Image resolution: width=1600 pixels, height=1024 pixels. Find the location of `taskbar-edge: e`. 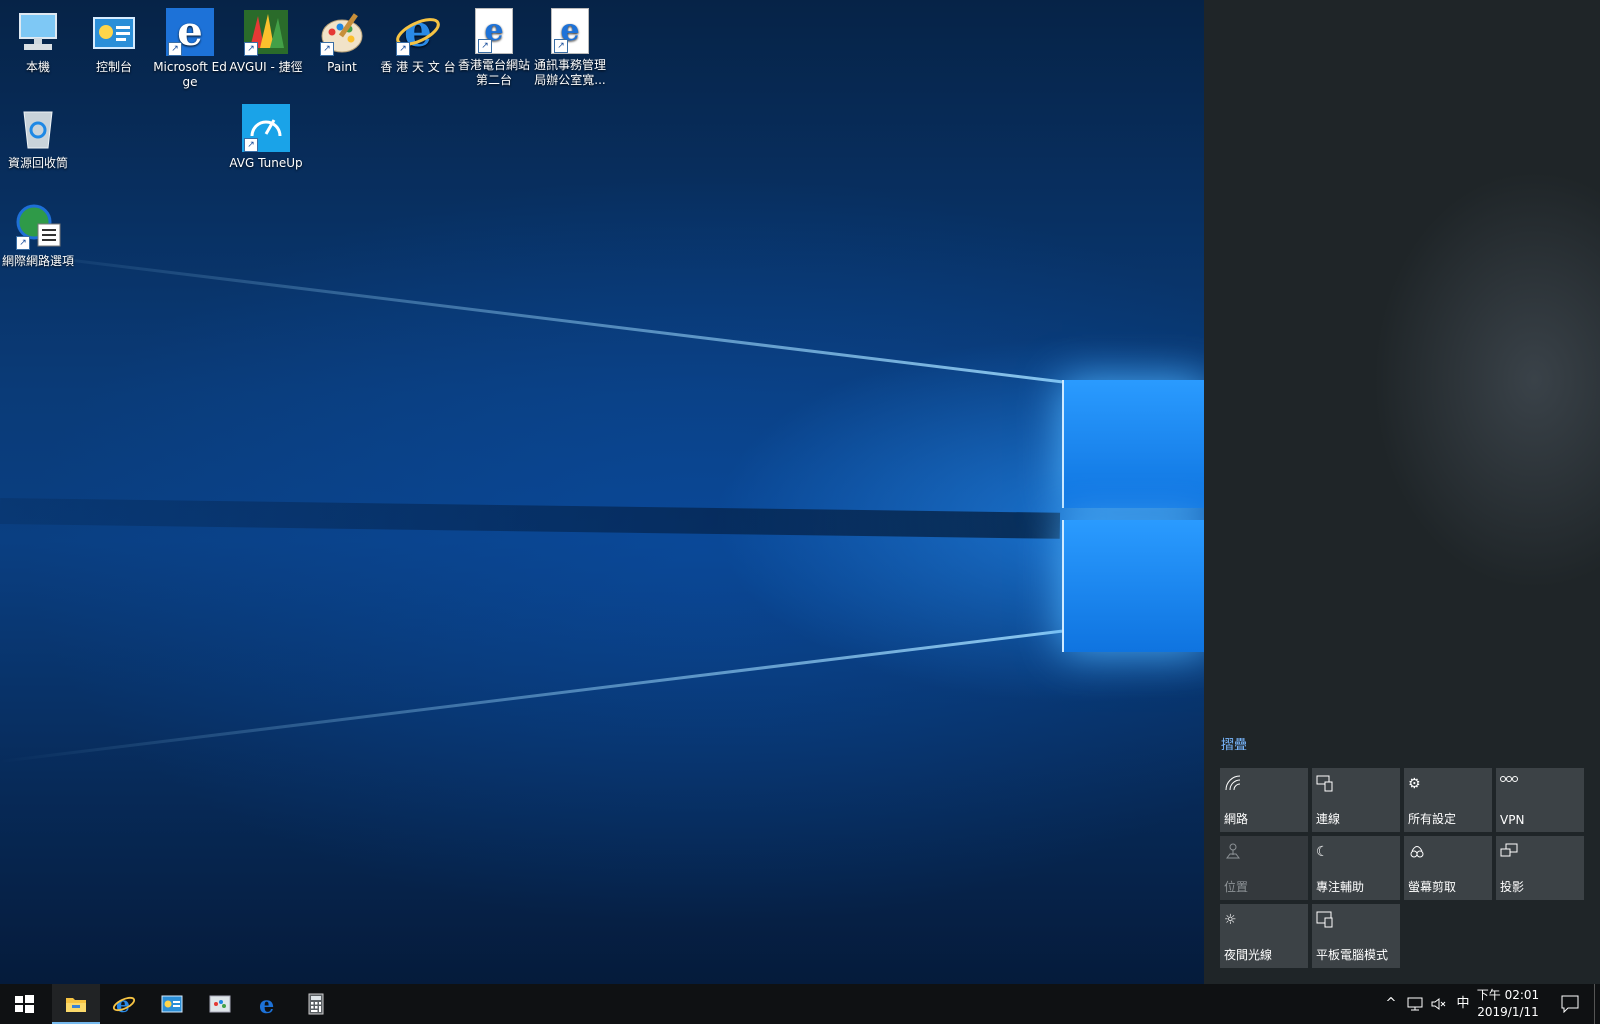

taskbar-edge: e is located at coordinates (268, 1004).